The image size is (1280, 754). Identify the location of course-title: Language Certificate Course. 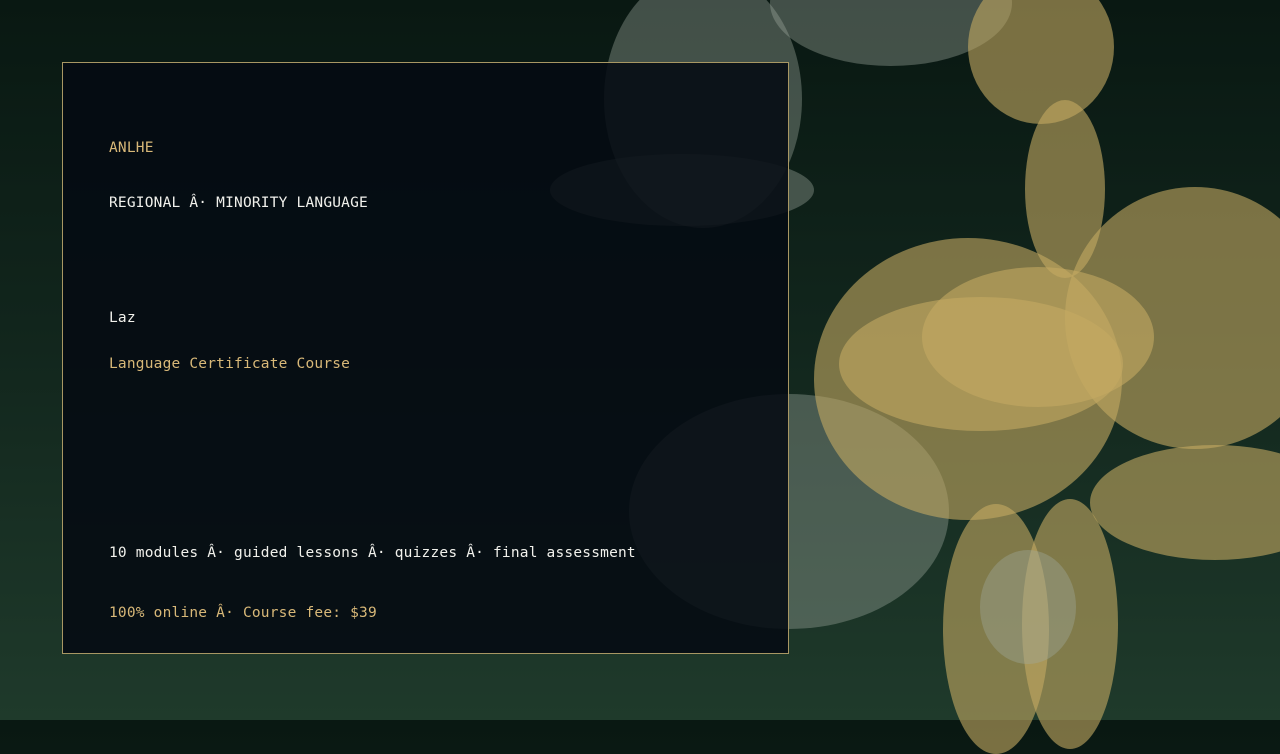
(230, 364).